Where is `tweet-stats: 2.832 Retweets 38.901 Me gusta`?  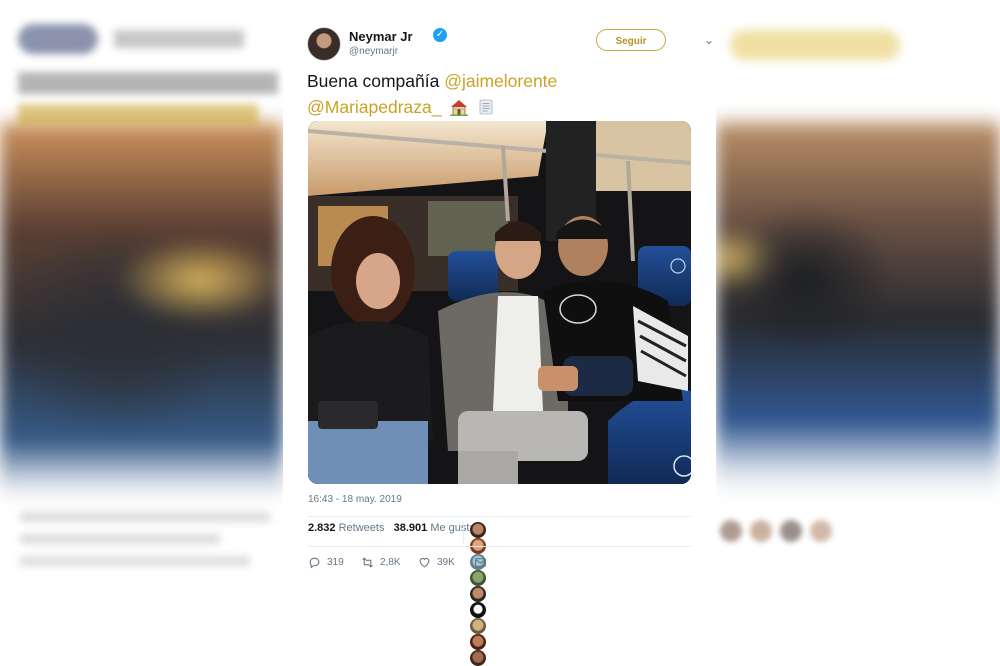 tweet-stats: 2.832 Retweets 38.901 Me gusta is located at coordinates (397, 594).